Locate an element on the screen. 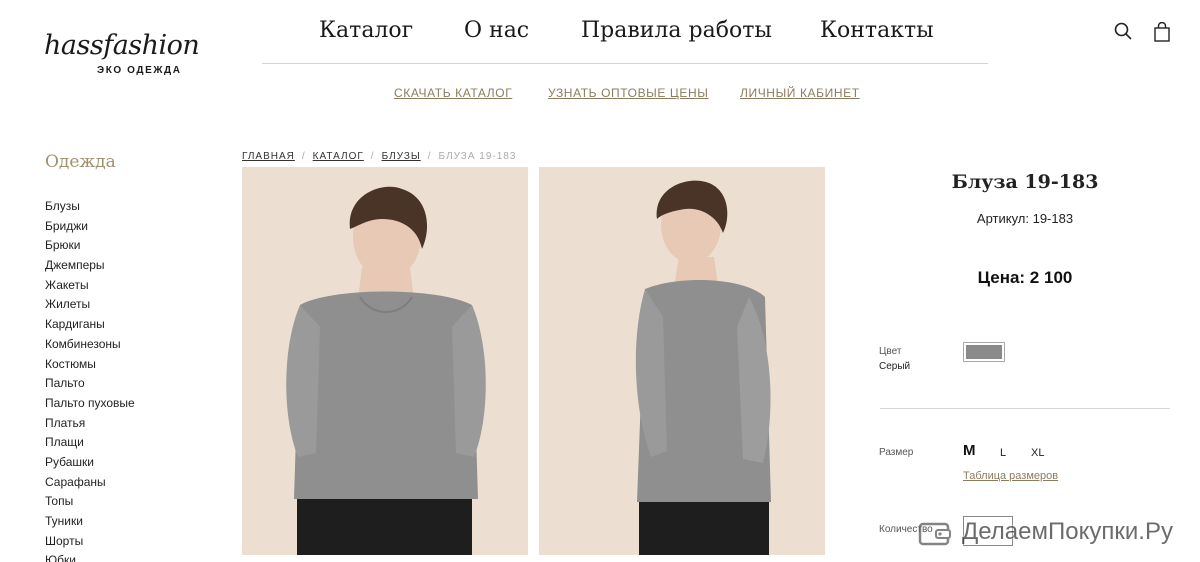  logo: hassfashion ЭКО ОДЕЖДА is located at coordinates (122, 54).